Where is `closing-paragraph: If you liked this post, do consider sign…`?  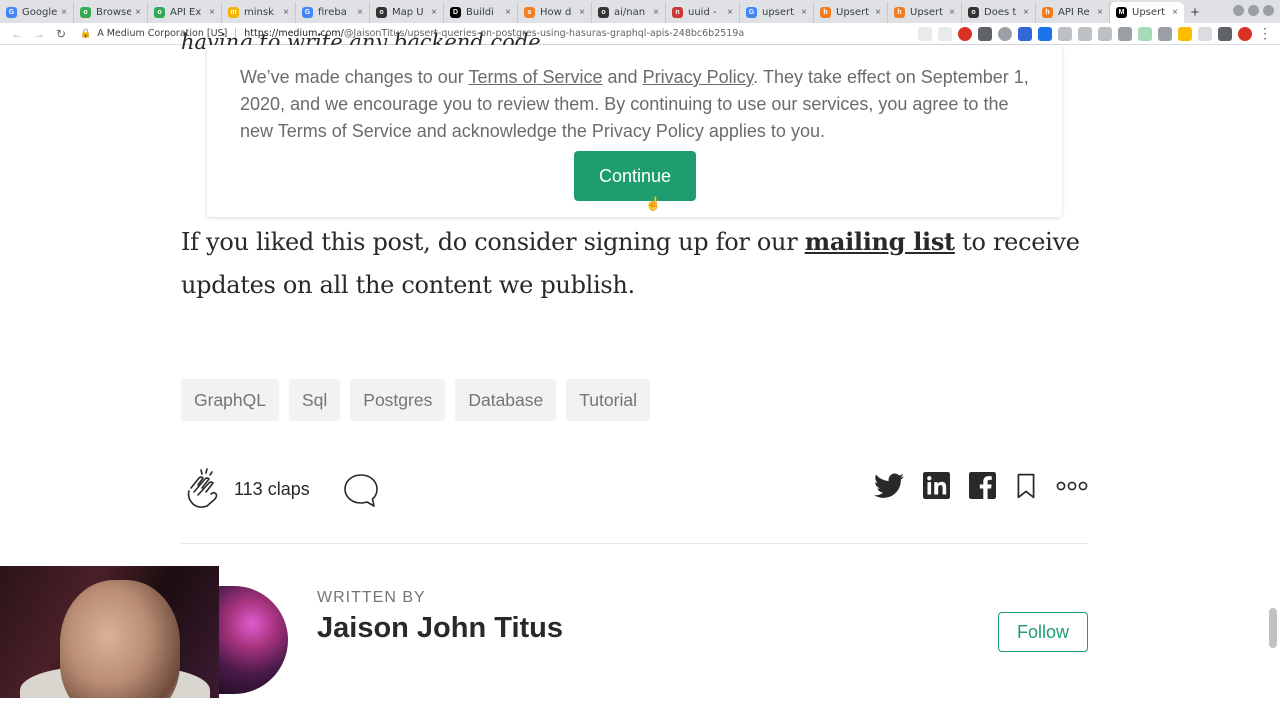 closing-paragraph: If you liked this post, do consider sign… is located at coordinates (636, 263).